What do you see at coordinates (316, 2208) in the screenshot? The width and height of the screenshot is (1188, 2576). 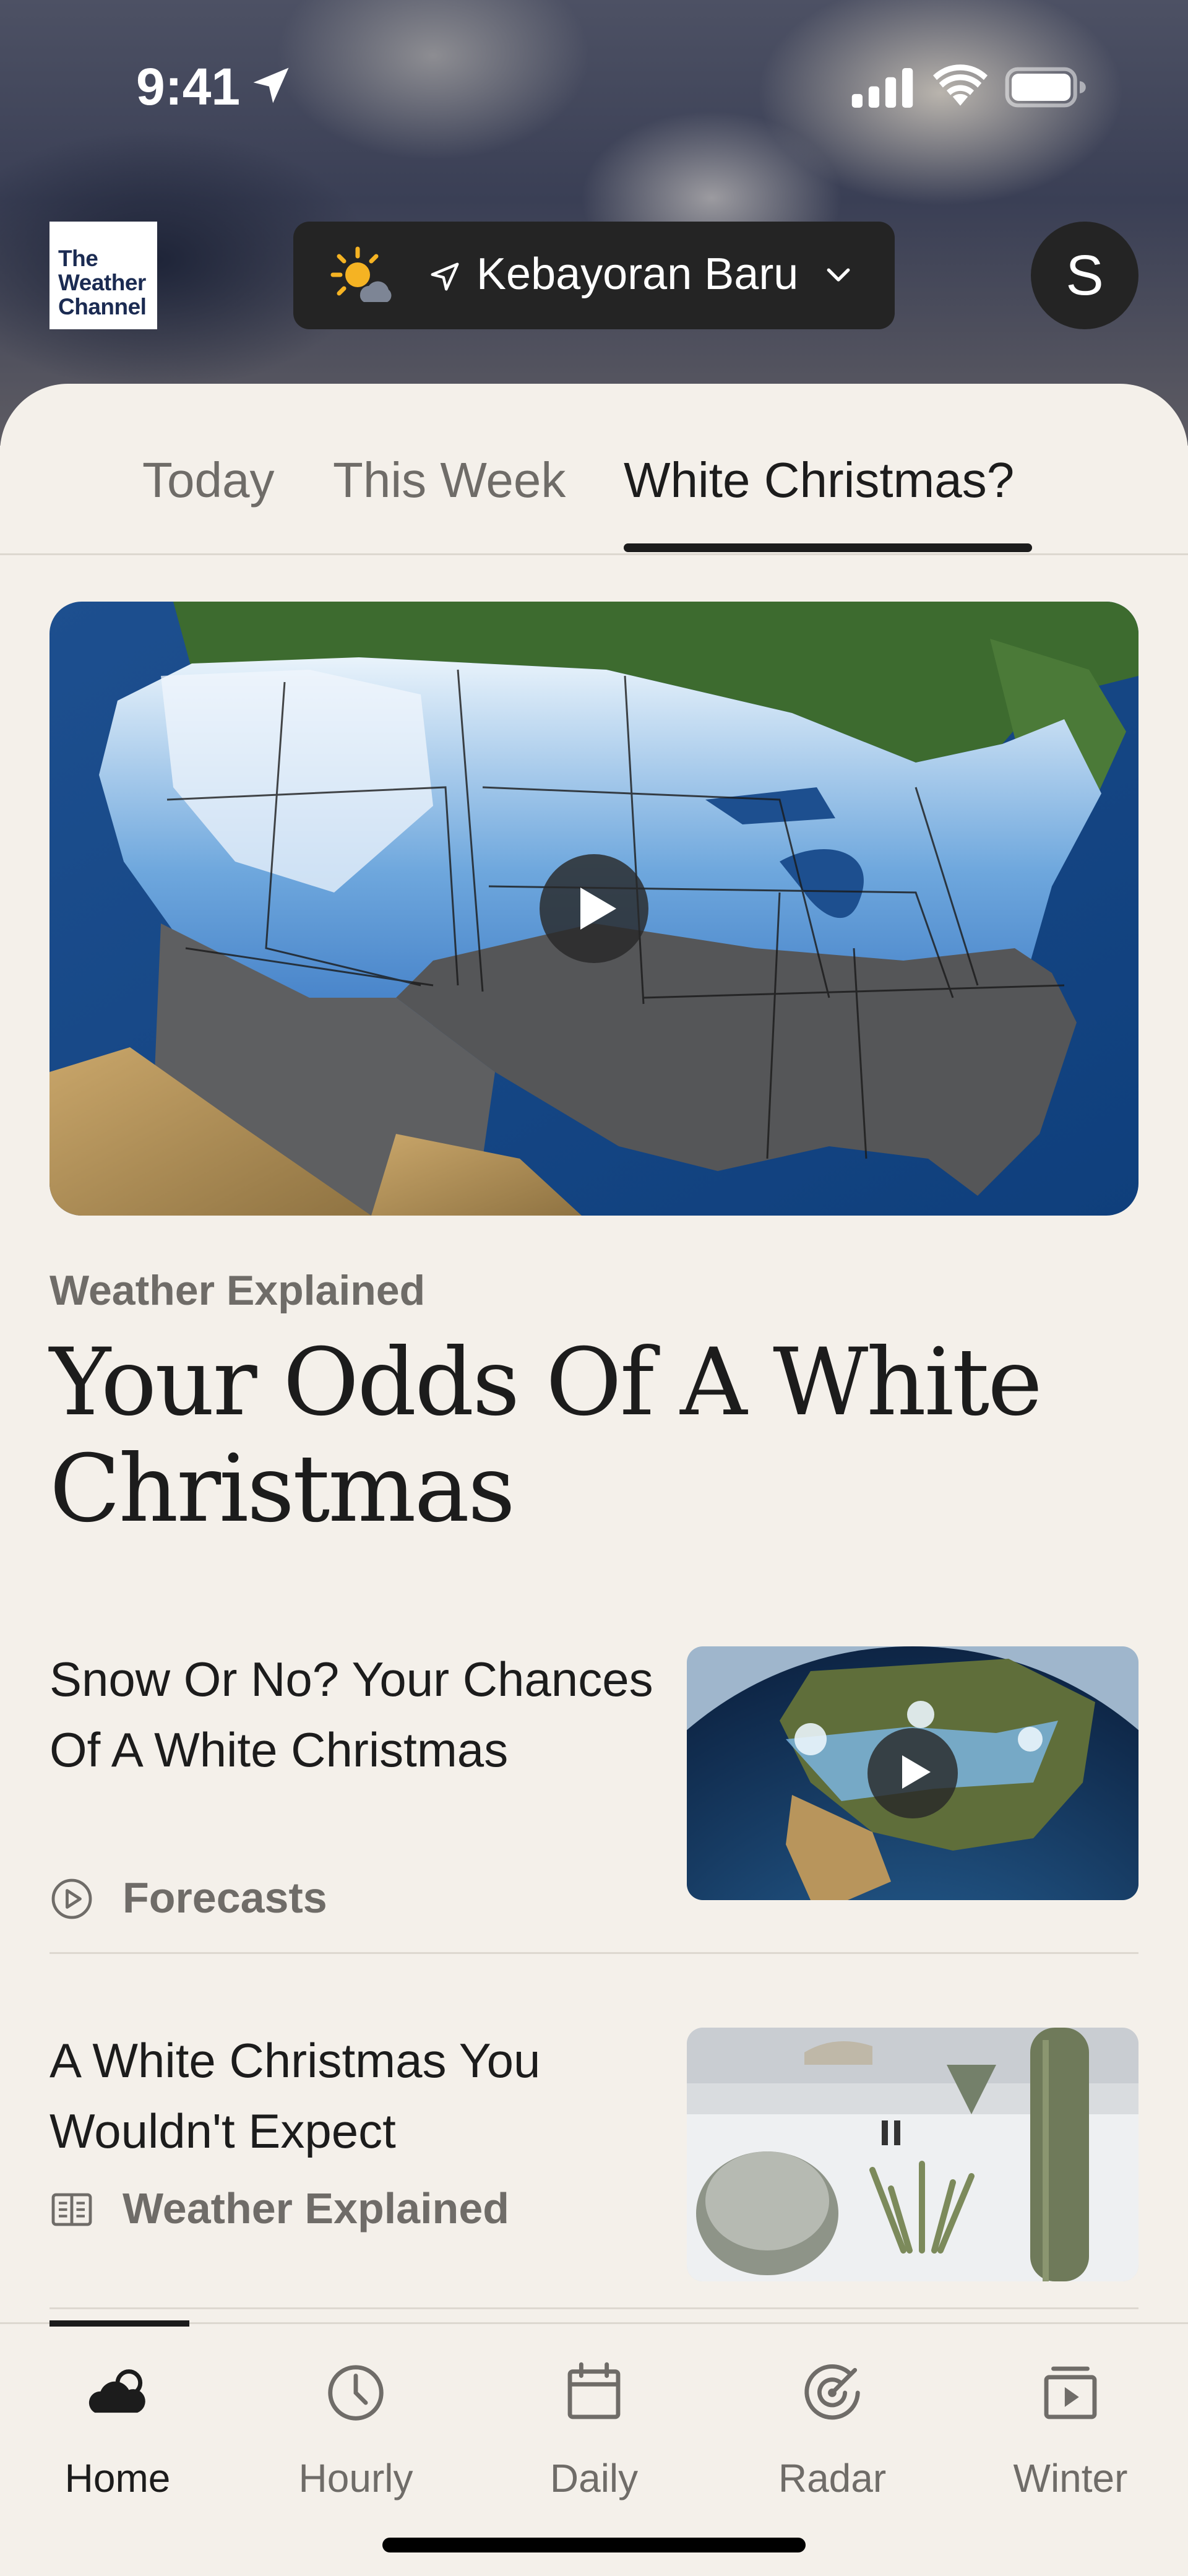 I see `story-category-label-2: Weather Explained` at bounding box center [316, 2208].